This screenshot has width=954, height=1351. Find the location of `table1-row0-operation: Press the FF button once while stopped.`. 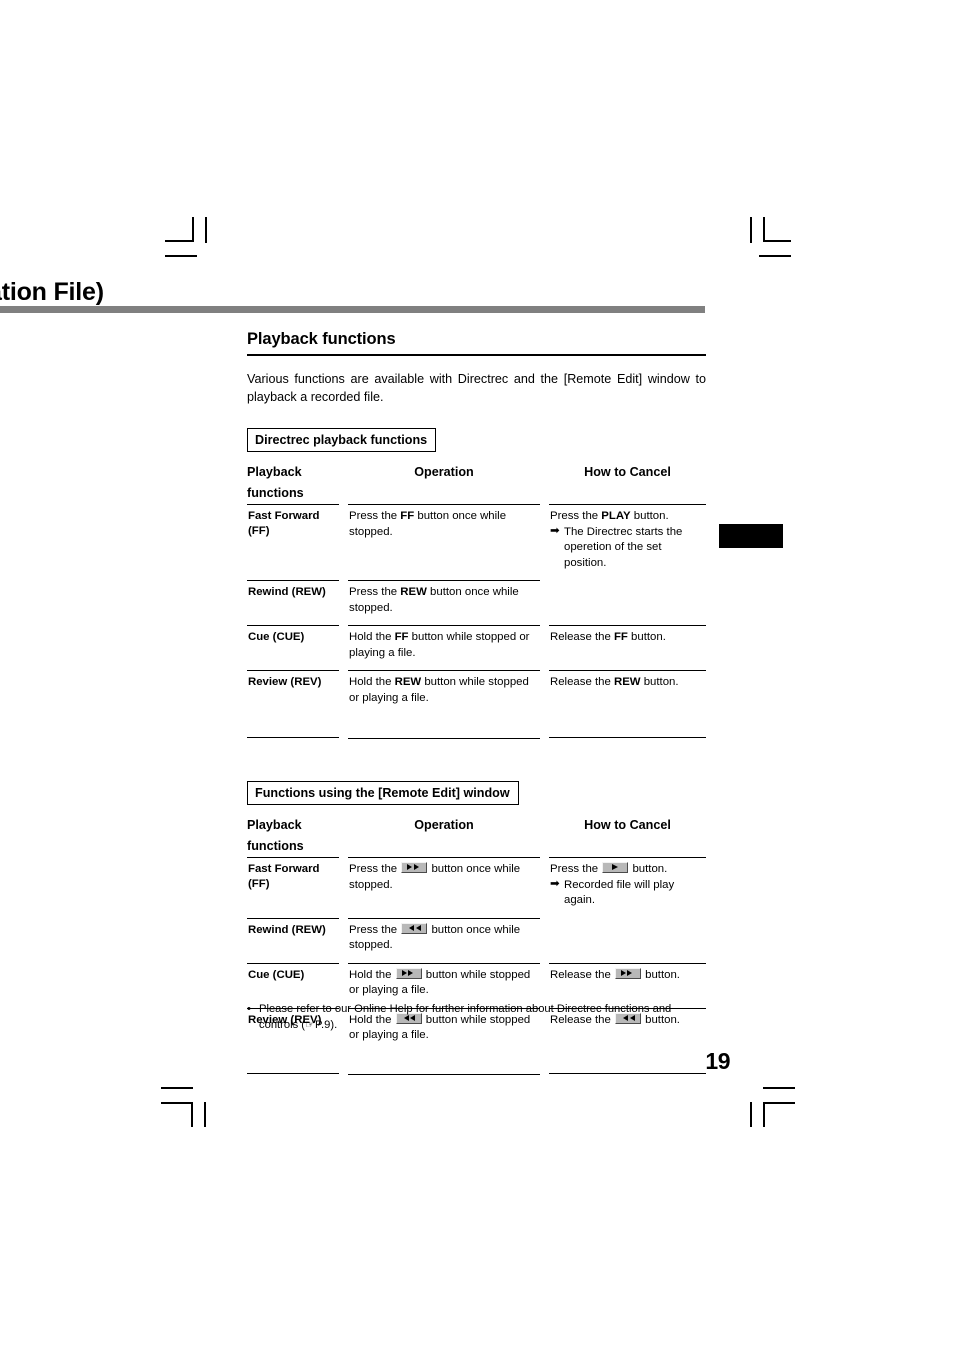

table1-row0-operation: Press the FF button once while stopped. is located at coordinates (444, 526).